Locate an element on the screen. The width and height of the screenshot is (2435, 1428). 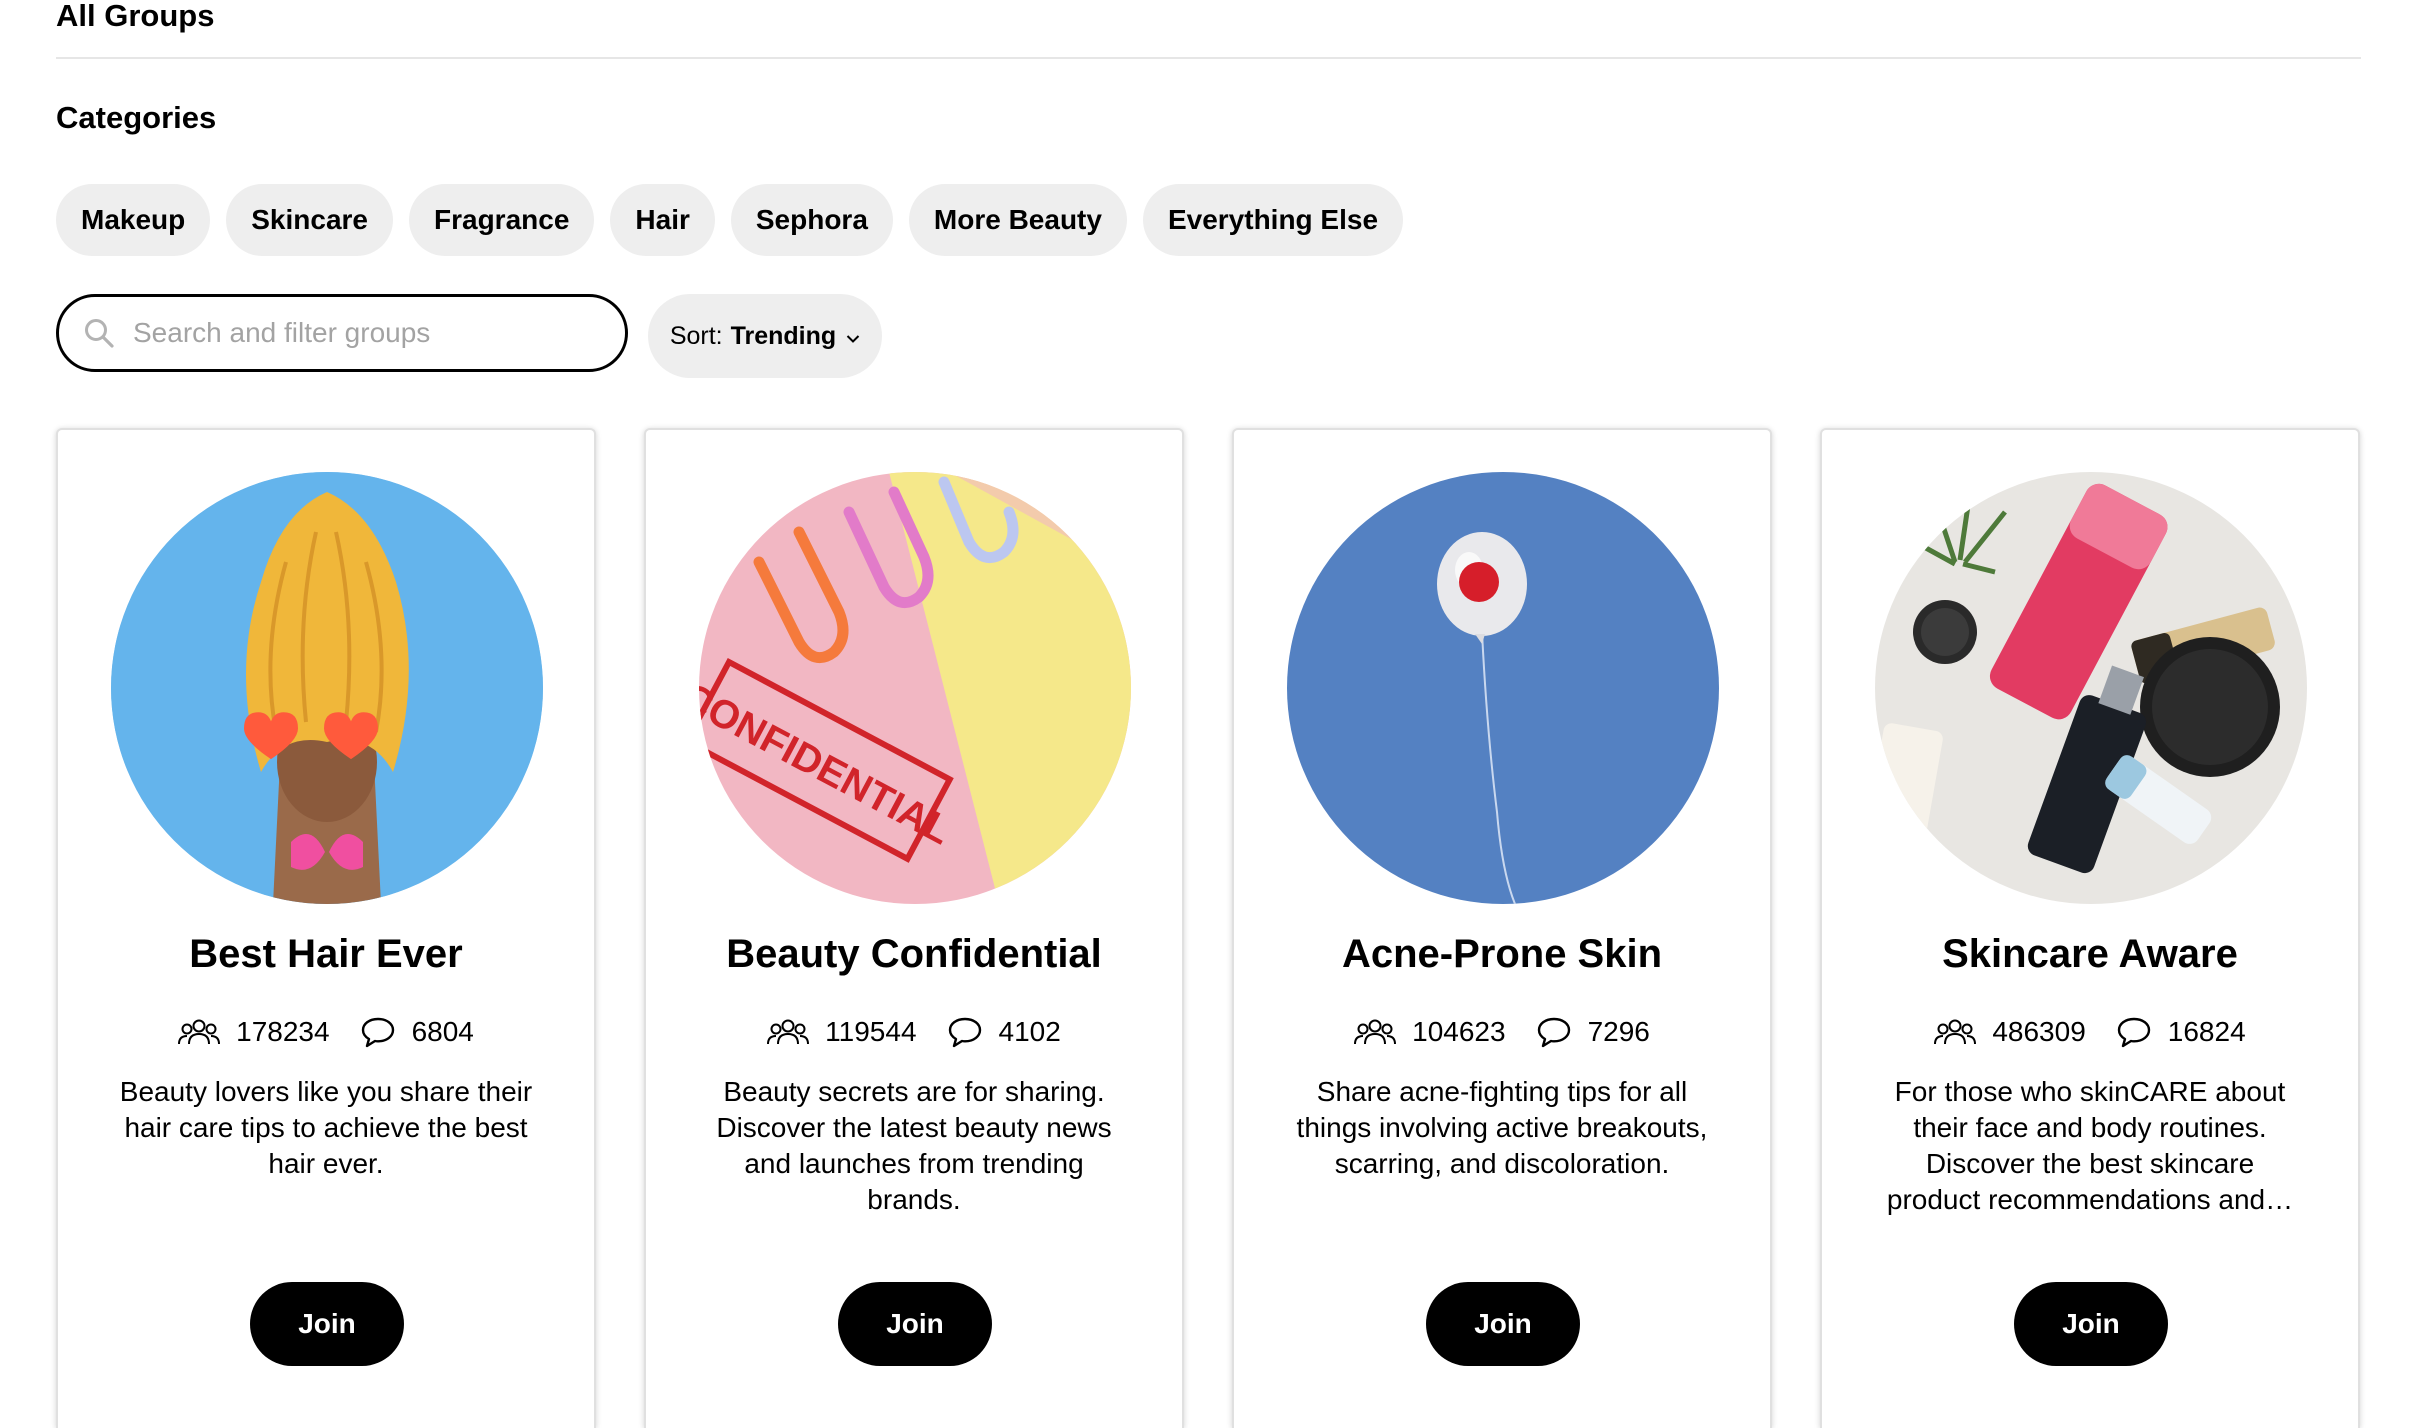
group-stats: 119544 4102 is located at coordinates (914, 1032).